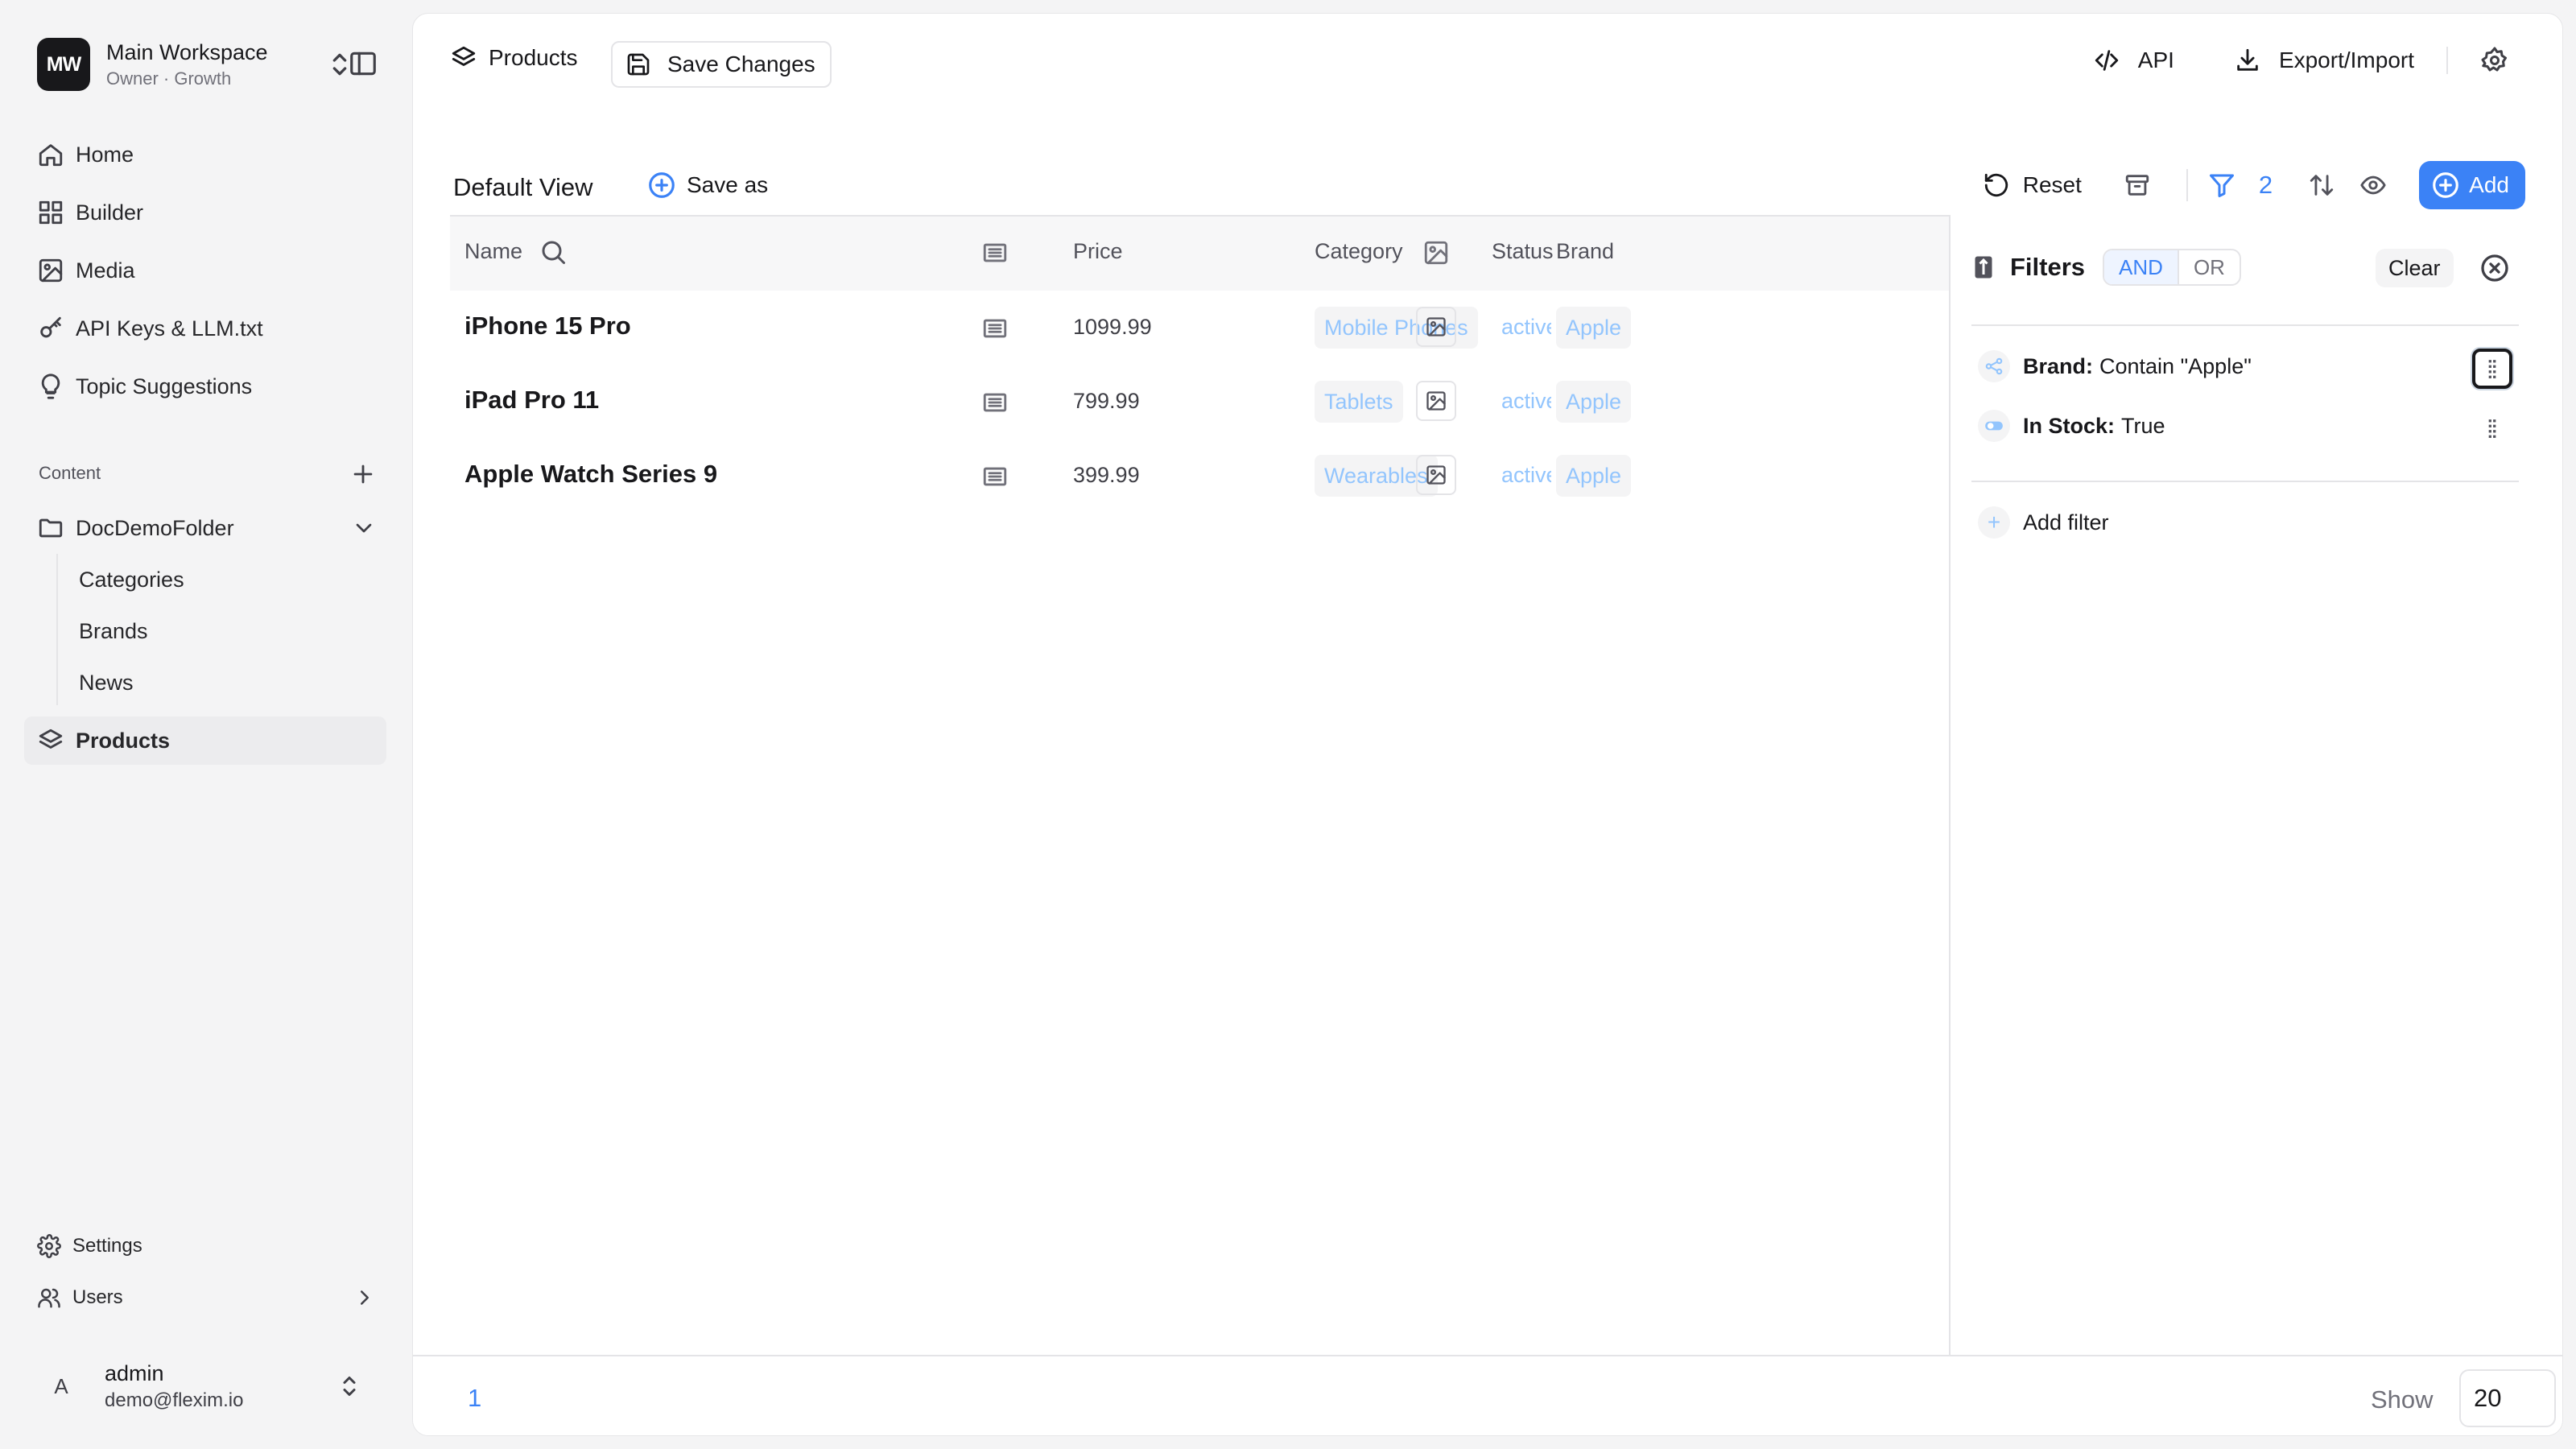 Image resolution: width=2576 pixels, height=1449 pixels. I want to click on filter-rules-icon, so click(1983, 267).